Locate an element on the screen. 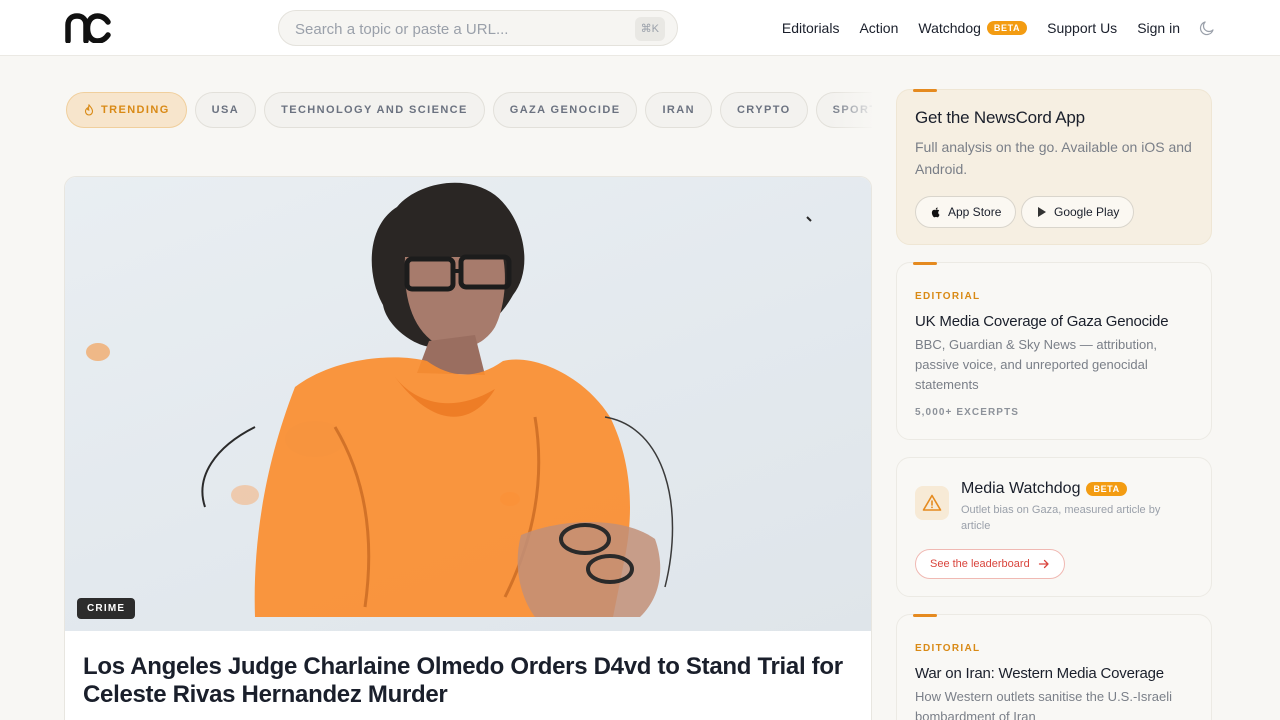  google-play-label: Google Play is located at coordinates (1087, 212).